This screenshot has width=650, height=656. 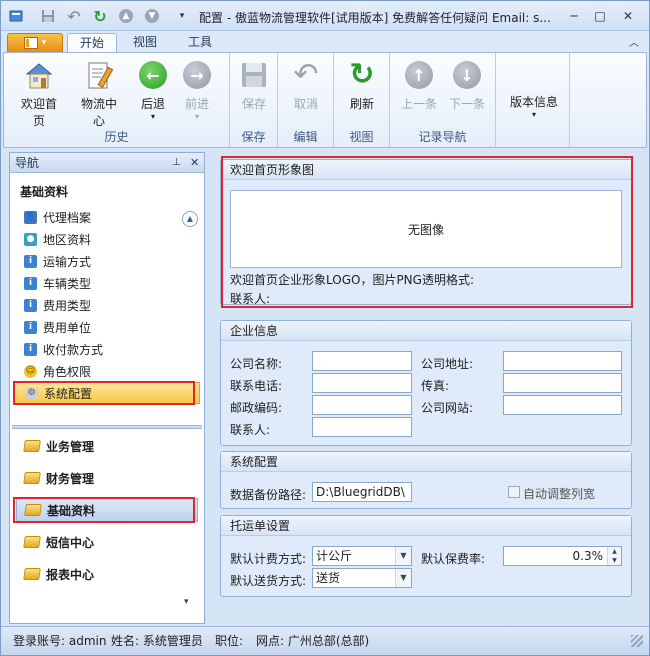 What do you see at coordinates (361, 137) in the screenshot?
I see `view-group-label: 视图` at bounding box center [361, 137].